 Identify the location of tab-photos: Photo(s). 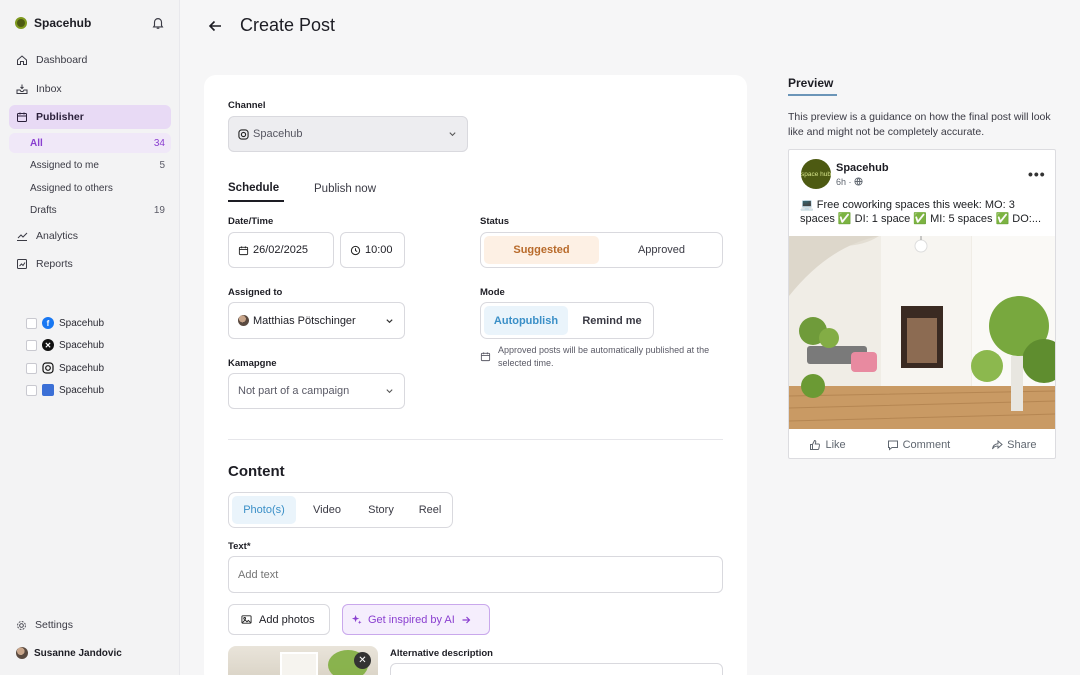
(264, 510).